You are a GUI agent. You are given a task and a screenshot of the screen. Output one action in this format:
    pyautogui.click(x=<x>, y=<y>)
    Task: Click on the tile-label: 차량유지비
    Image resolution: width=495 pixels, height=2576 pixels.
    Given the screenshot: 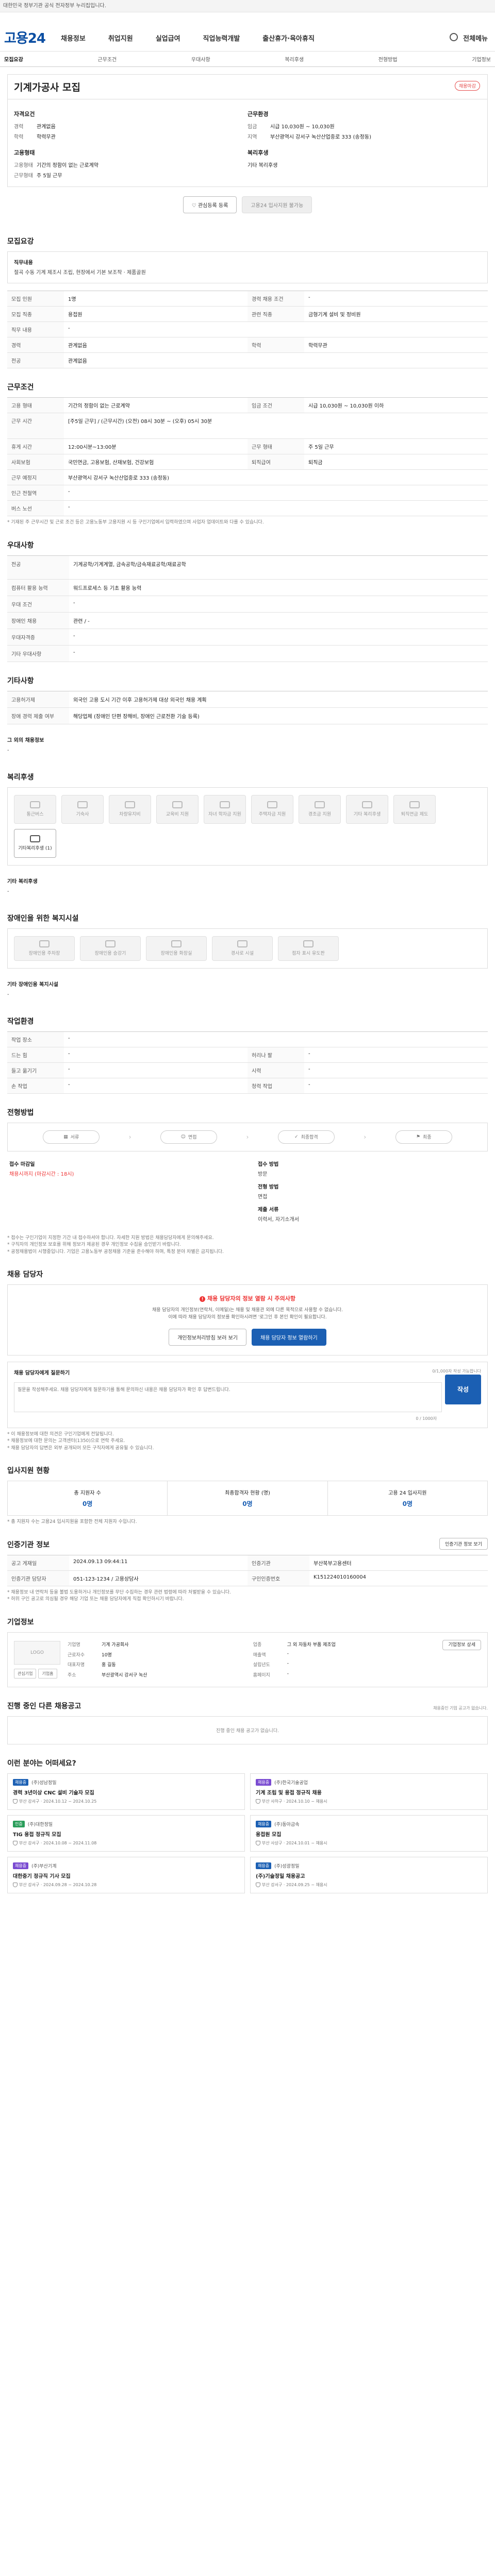 What is the action you would take?
    pyautogui.click(x=130, y=814)
    